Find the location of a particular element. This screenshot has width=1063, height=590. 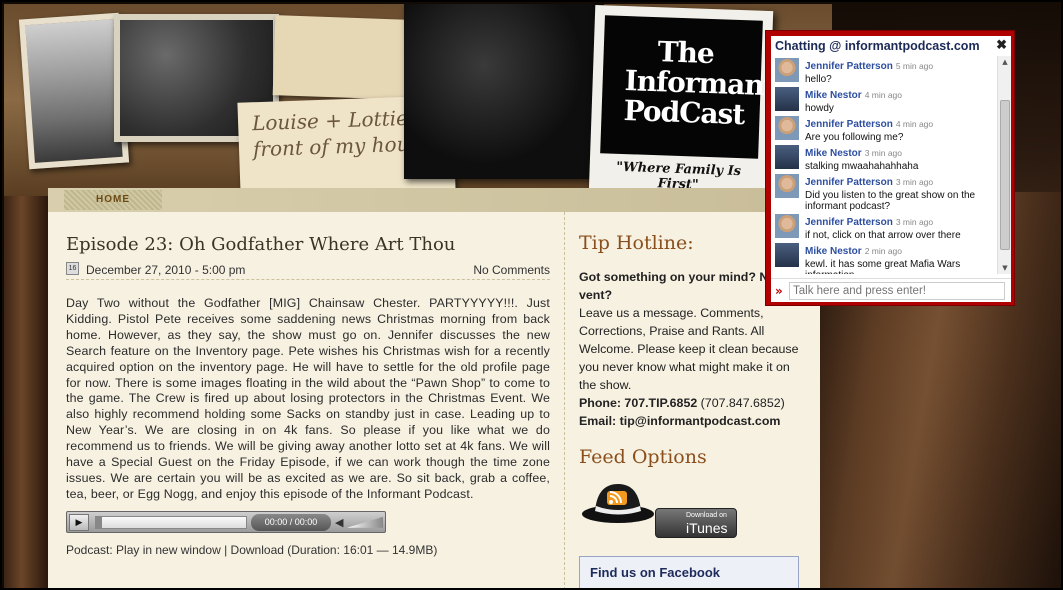

chat-message: Mike Nestor 4 min ago howdy is located at coordinates (884, 99).